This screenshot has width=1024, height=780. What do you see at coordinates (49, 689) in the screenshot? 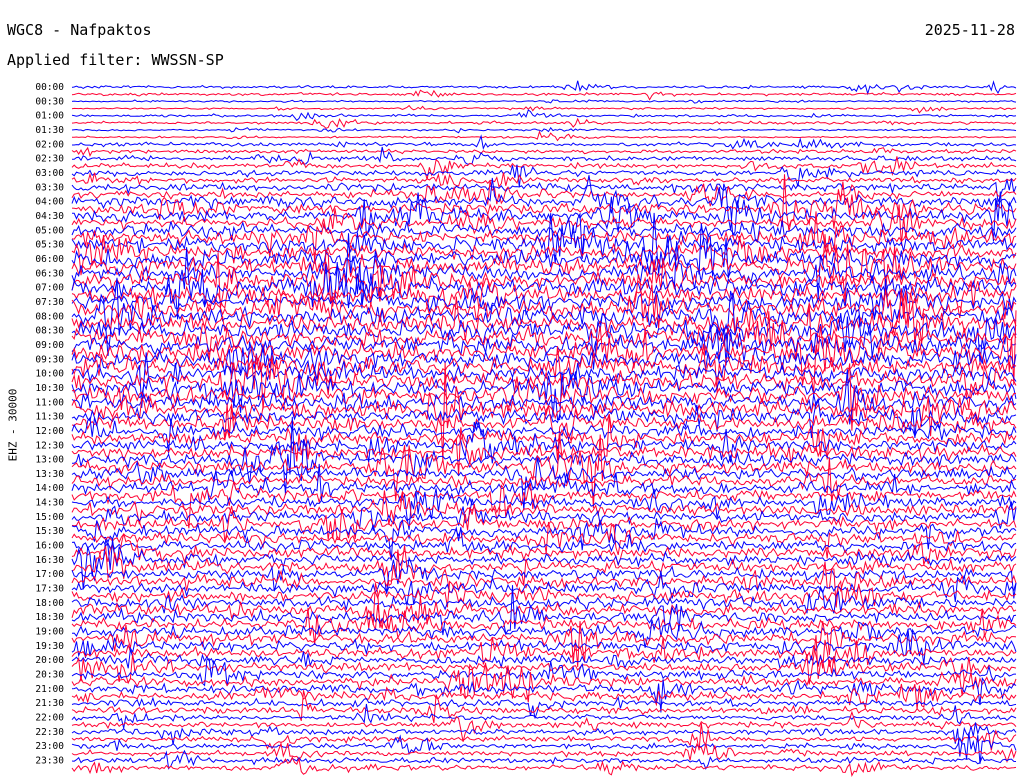
I see `row-label-2100: 21:00` at bounding box center [49, 689].